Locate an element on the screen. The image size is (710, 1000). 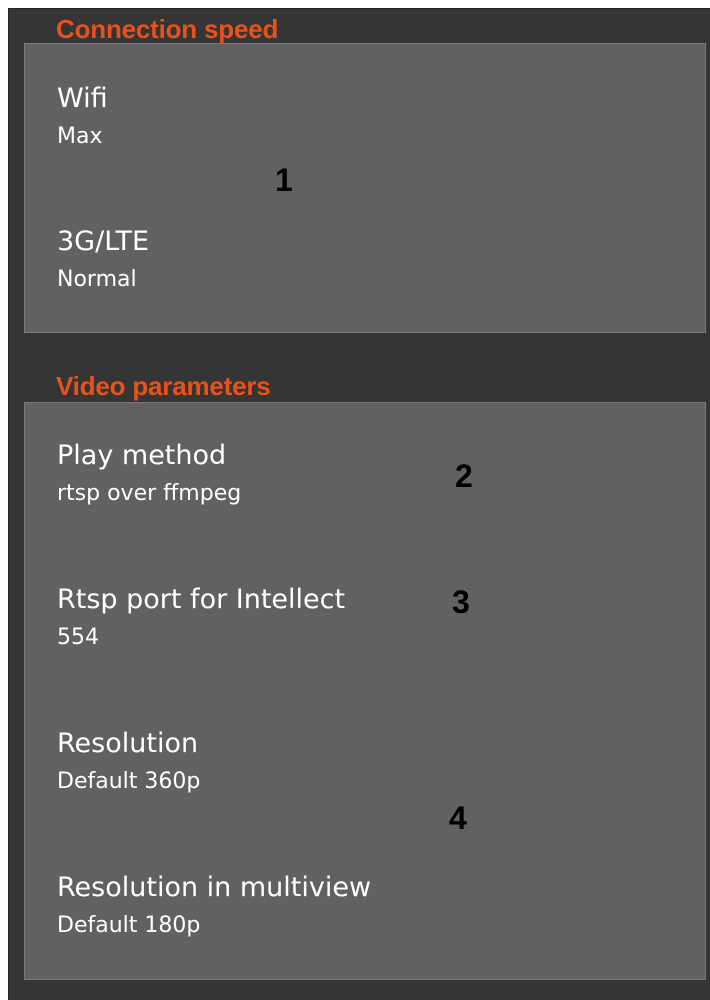
callout-4: 4 is located at coordinates (458, 818).